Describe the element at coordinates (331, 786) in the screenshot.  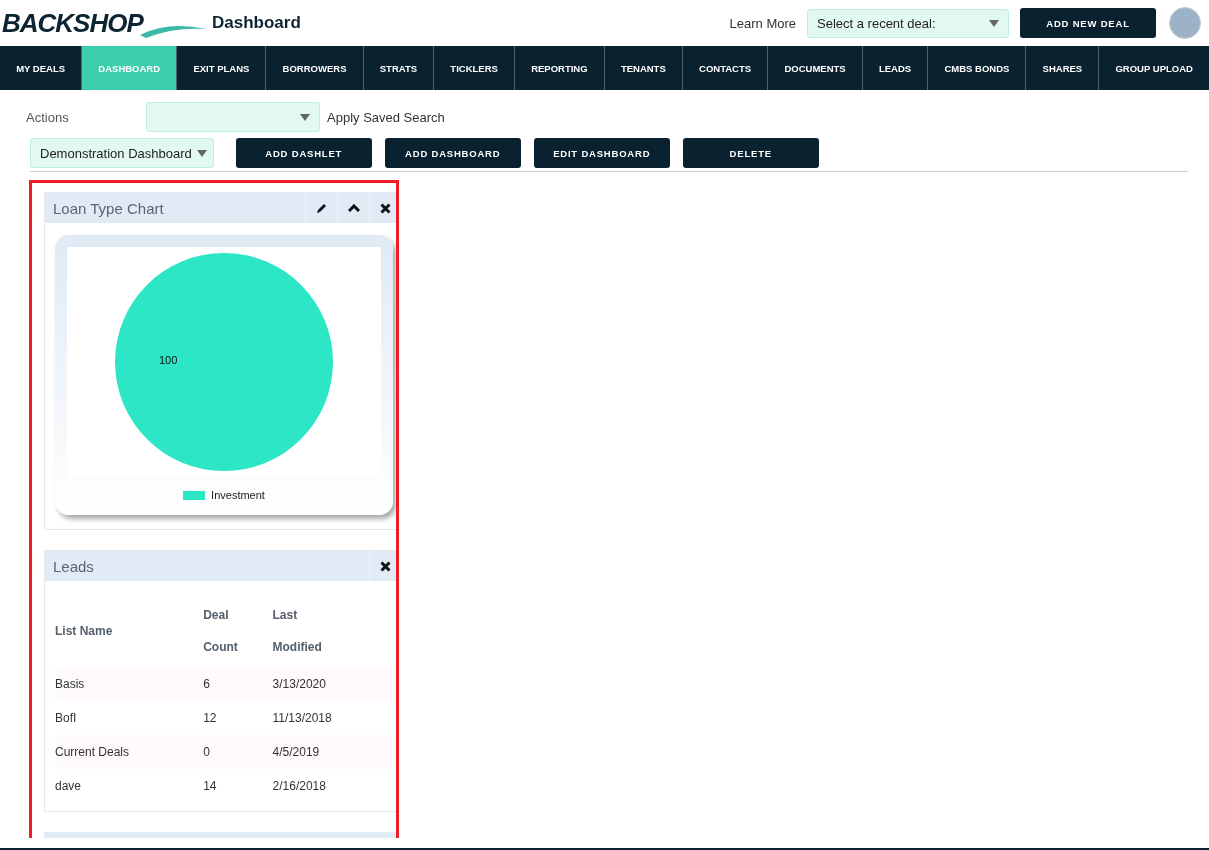
I see `table-cell: 2/16/2018` at that location.